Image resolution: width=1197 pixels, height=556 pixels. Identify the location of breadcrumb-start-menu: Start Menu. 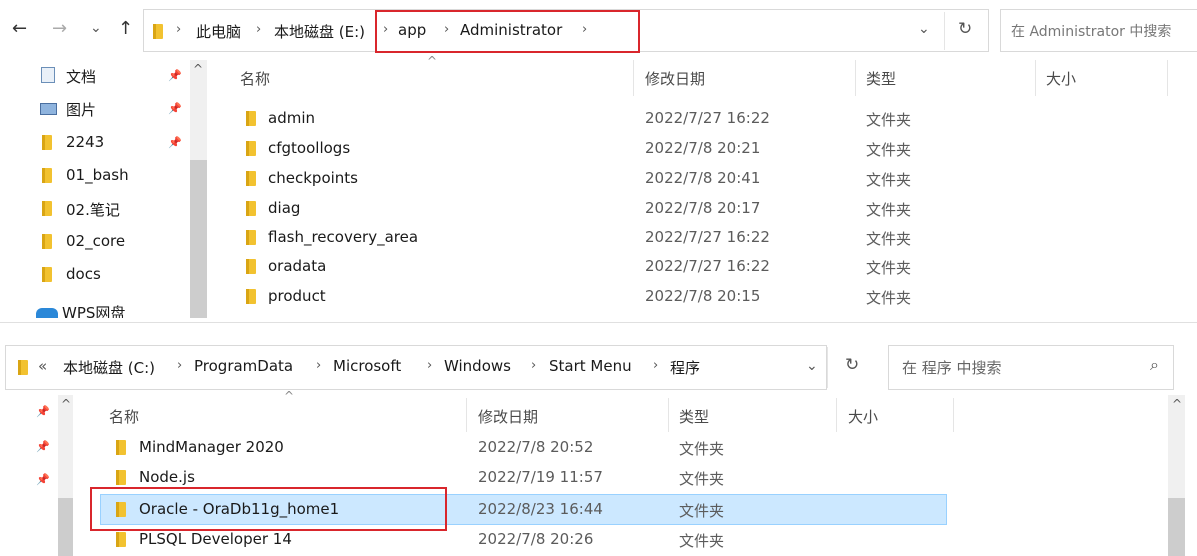
(590, 366).